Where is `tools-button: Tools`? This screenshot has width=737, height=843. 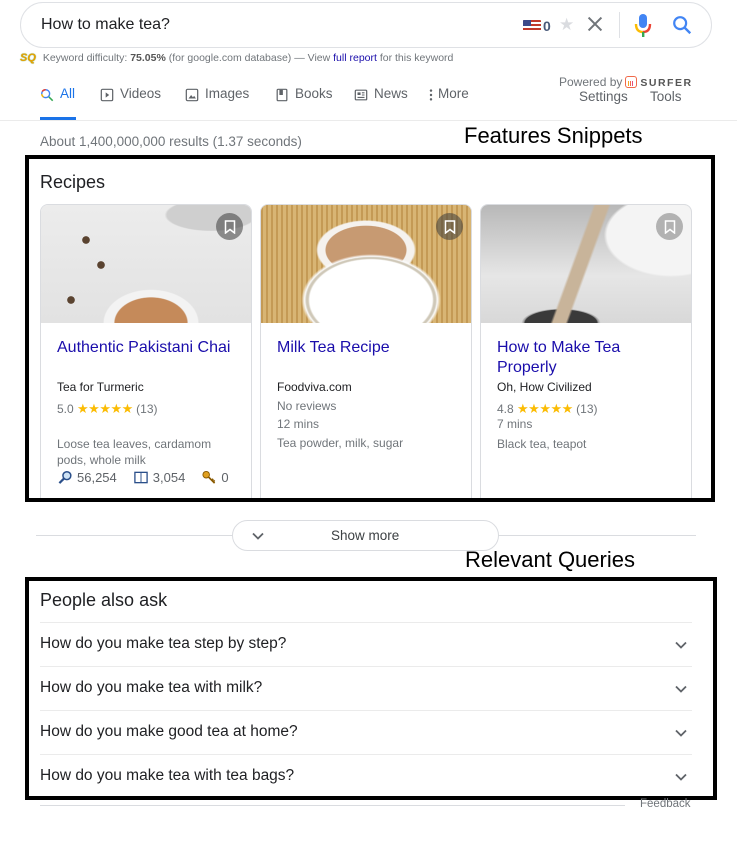 tools-button: Tools is located at coordinates (666, 96).